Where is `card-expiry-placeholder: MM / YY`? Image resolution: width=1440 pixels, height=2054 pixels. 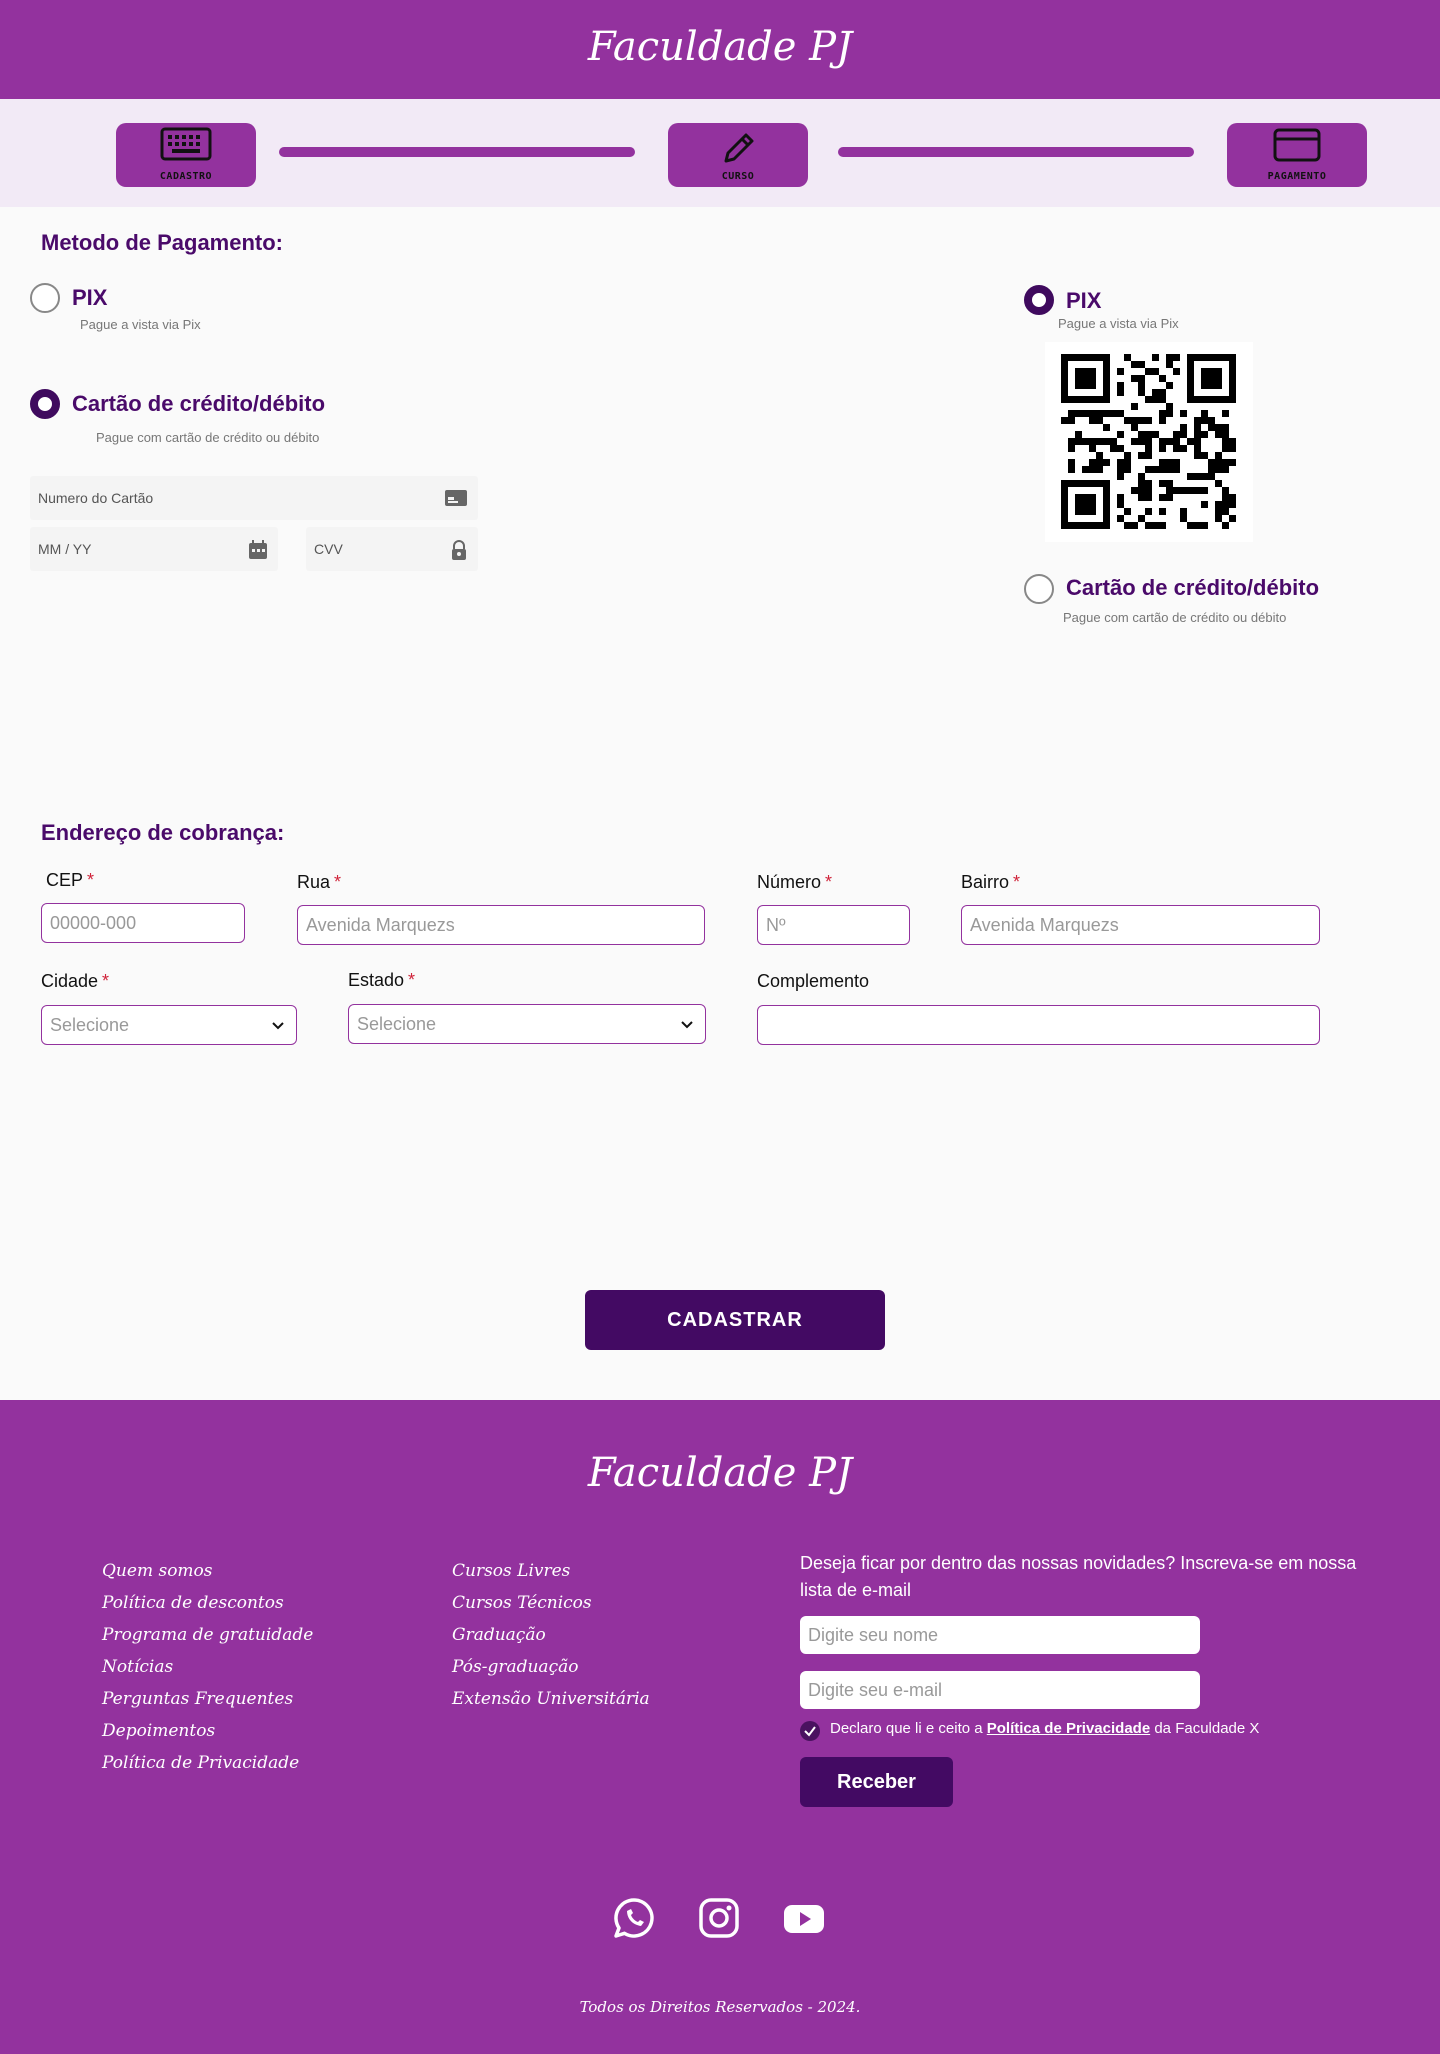 card-expiry-placeholder: MM / YY is located at coordinates (65, 549).